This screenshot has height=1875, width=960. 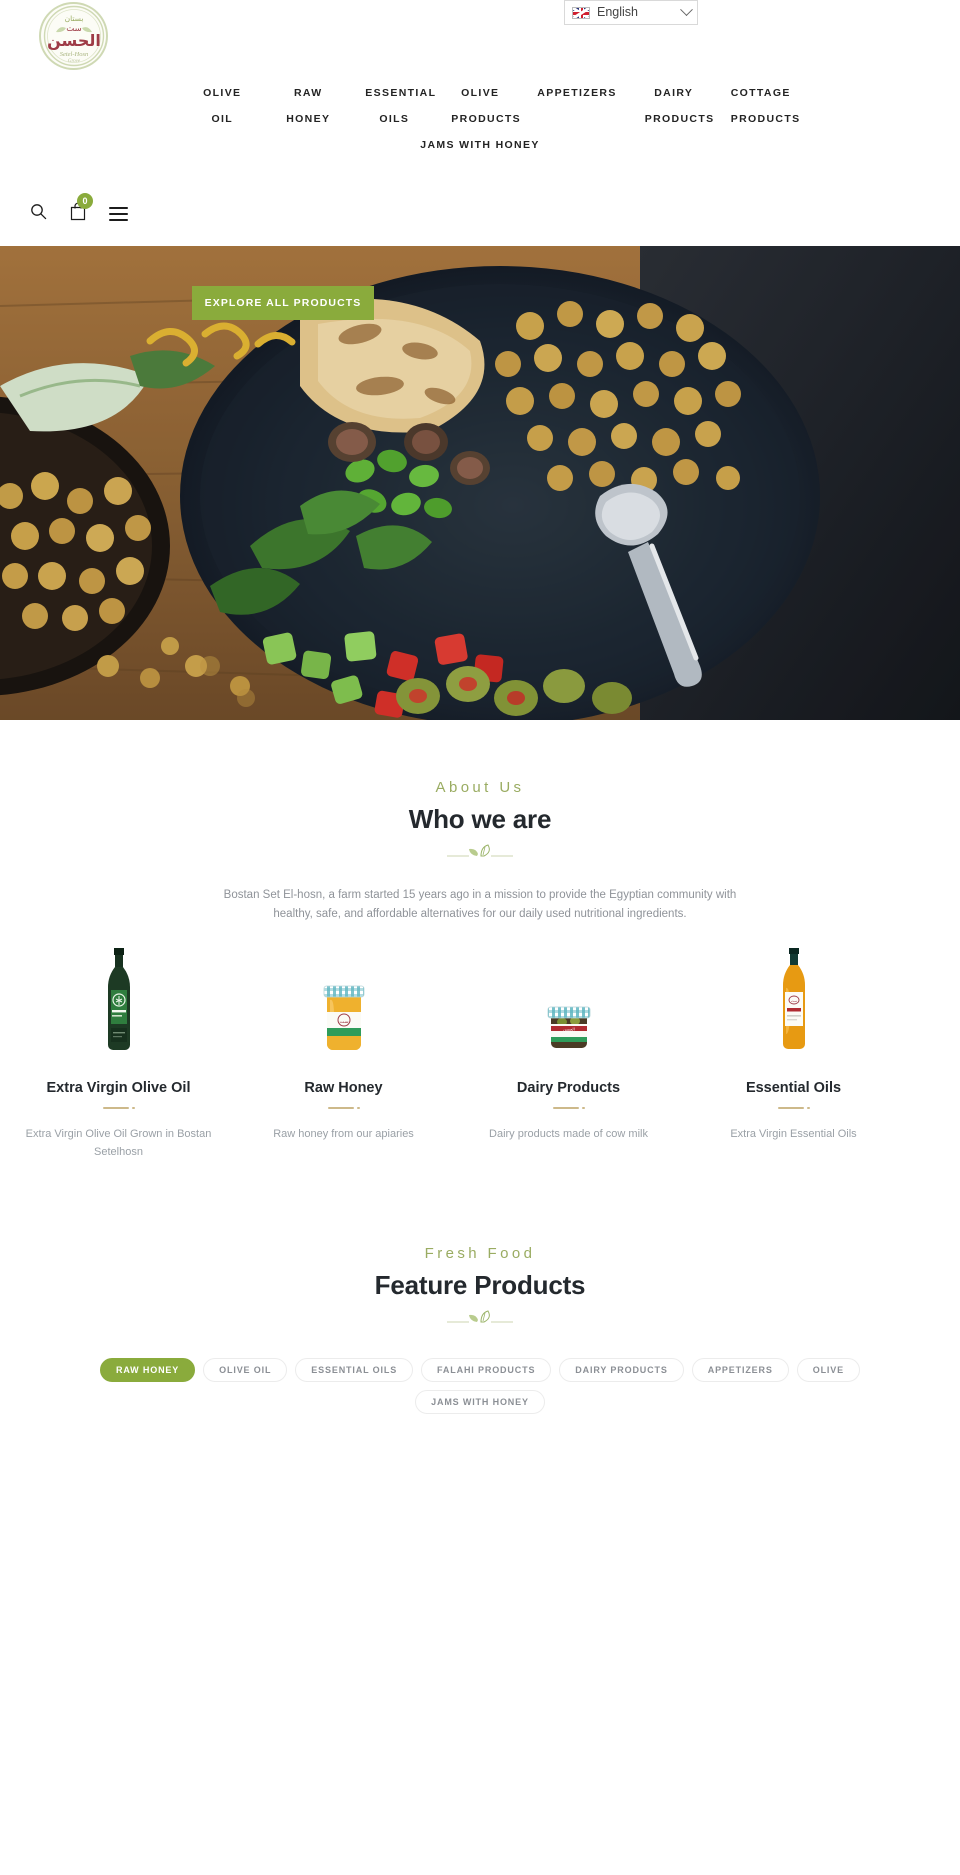 What do you see at coordinates (73, 18) in the screenshot?
I see `svg-text: بستان` at bounding box center [73, 18].